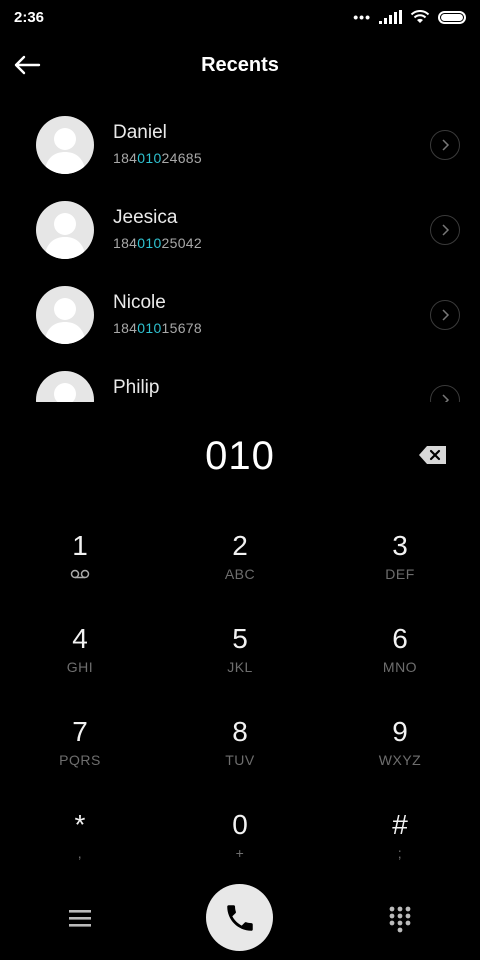  I want to click on key-hash: # ;, so click(400, 843).